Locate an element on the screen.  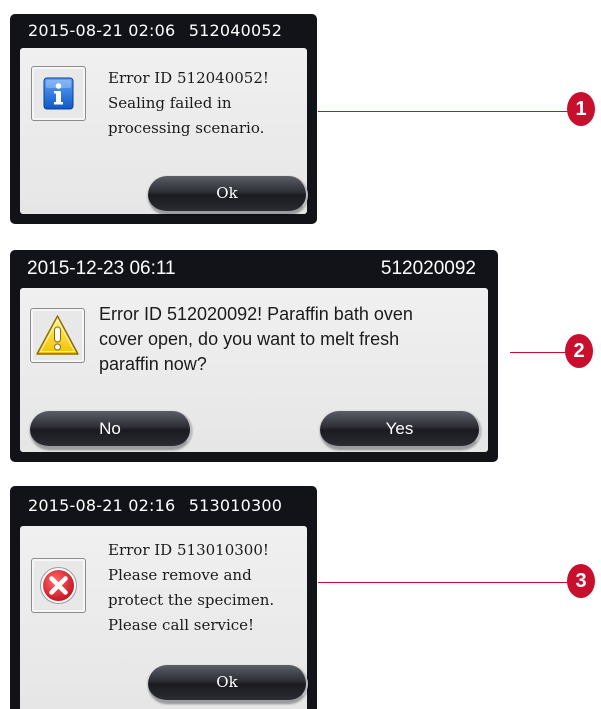
header-error-id: 513010300 is located at coordinates (235, 505).